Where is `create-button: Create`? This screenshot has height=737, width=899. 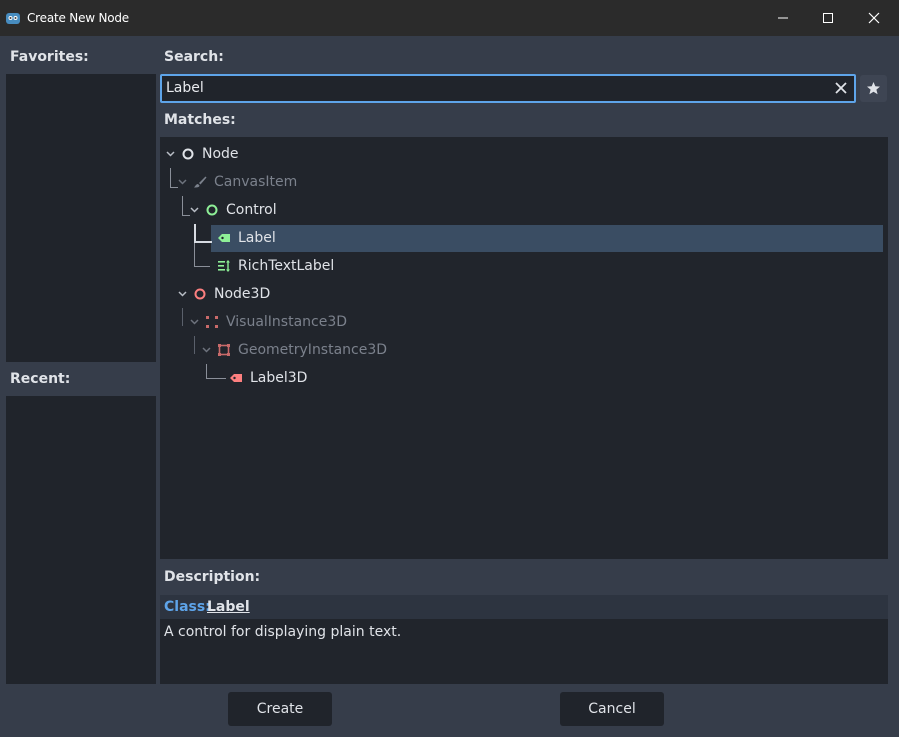
create-button: Create is located at coordinates (280, 709).